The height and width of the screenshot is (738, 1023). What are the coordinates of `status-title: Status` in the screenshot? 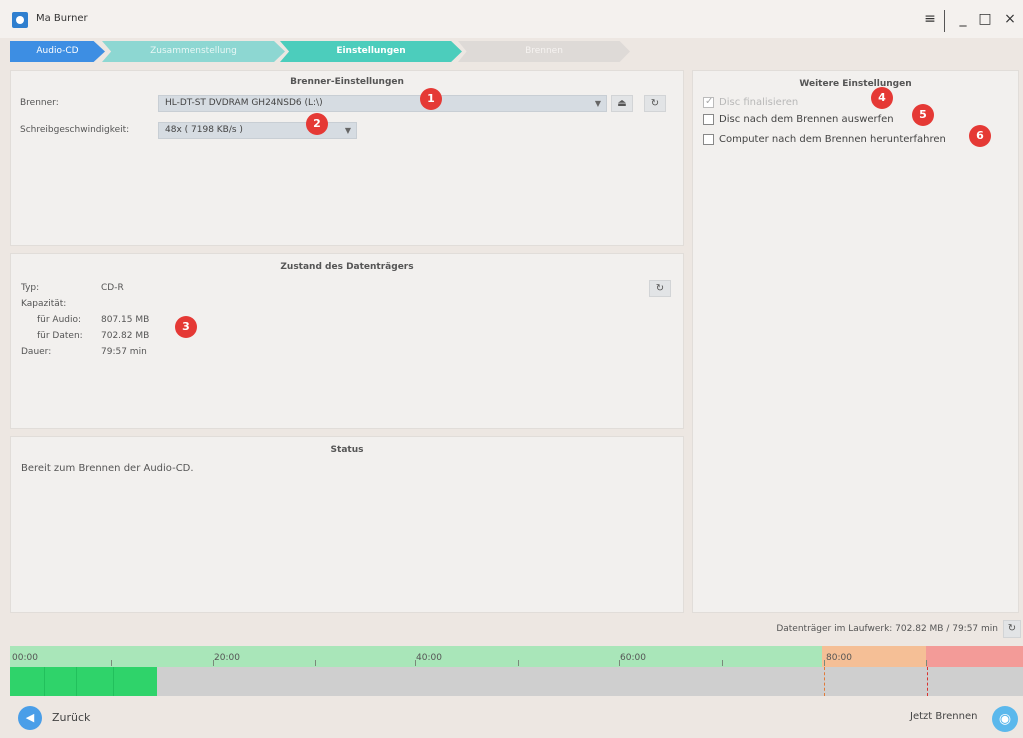 It's located at (347, 450).